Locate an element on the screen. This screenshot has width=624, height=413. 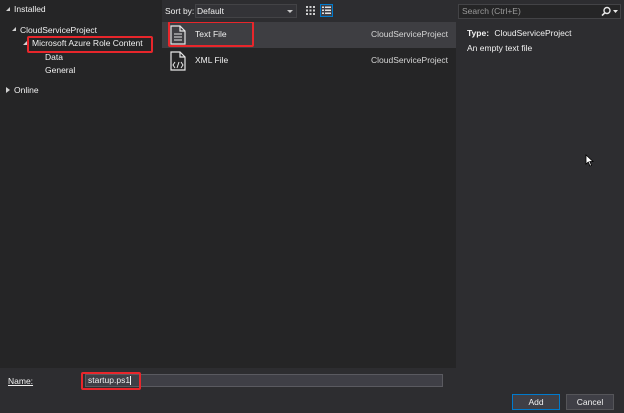
tree-item-installed: Installed is located at coordinates (30, 9).